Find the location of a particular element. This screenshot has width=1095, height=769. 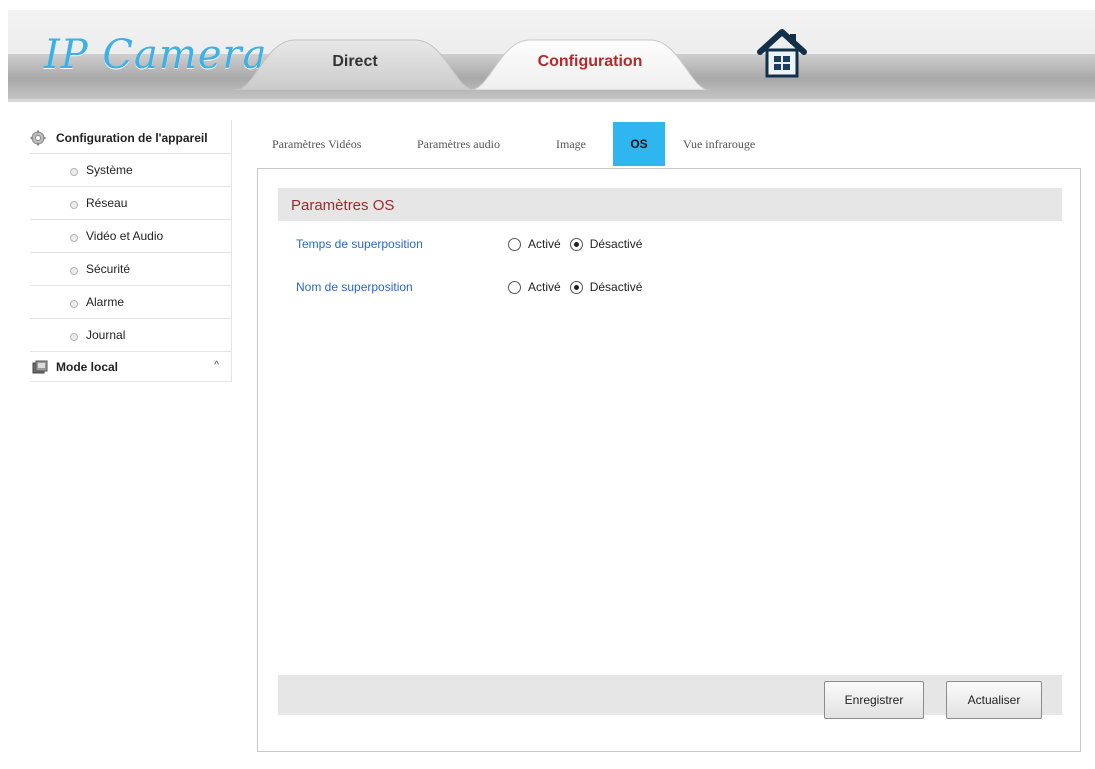

sidebar-item-label: Journal is located at coordinates (106, 335).